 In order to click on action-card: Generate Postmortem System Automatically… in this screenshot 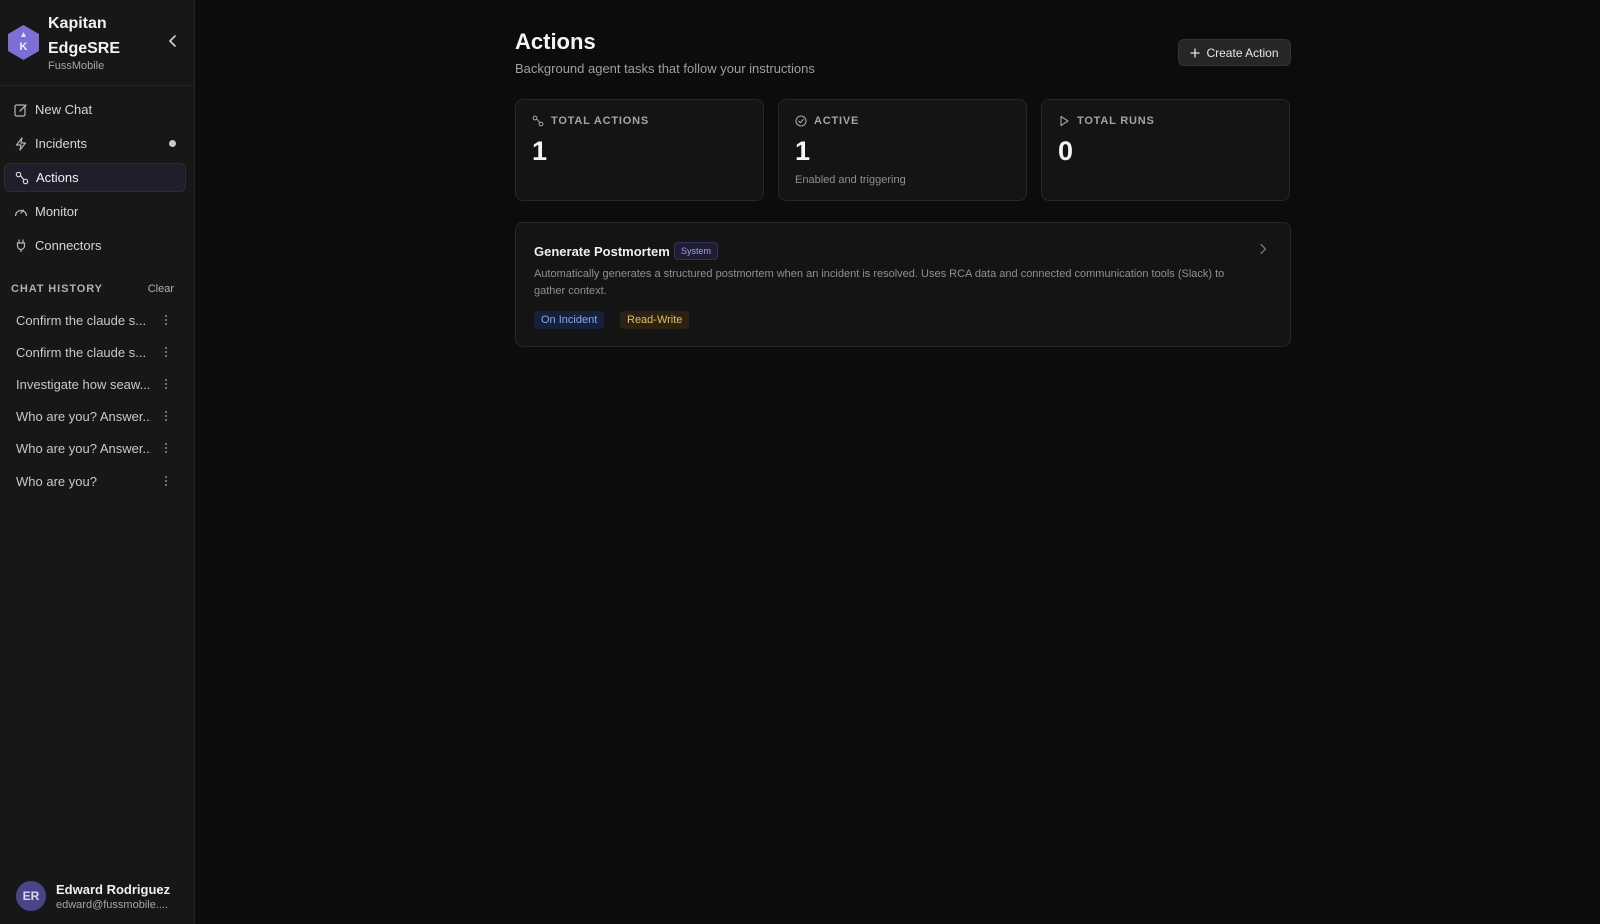, I will do `click(903, 284)`.